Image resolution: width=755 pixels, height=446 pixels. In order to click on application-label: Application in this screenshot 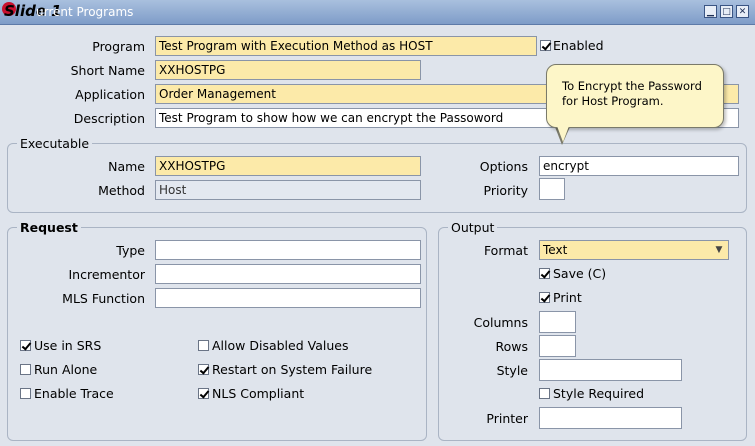, I will do `click(110, 94)`.